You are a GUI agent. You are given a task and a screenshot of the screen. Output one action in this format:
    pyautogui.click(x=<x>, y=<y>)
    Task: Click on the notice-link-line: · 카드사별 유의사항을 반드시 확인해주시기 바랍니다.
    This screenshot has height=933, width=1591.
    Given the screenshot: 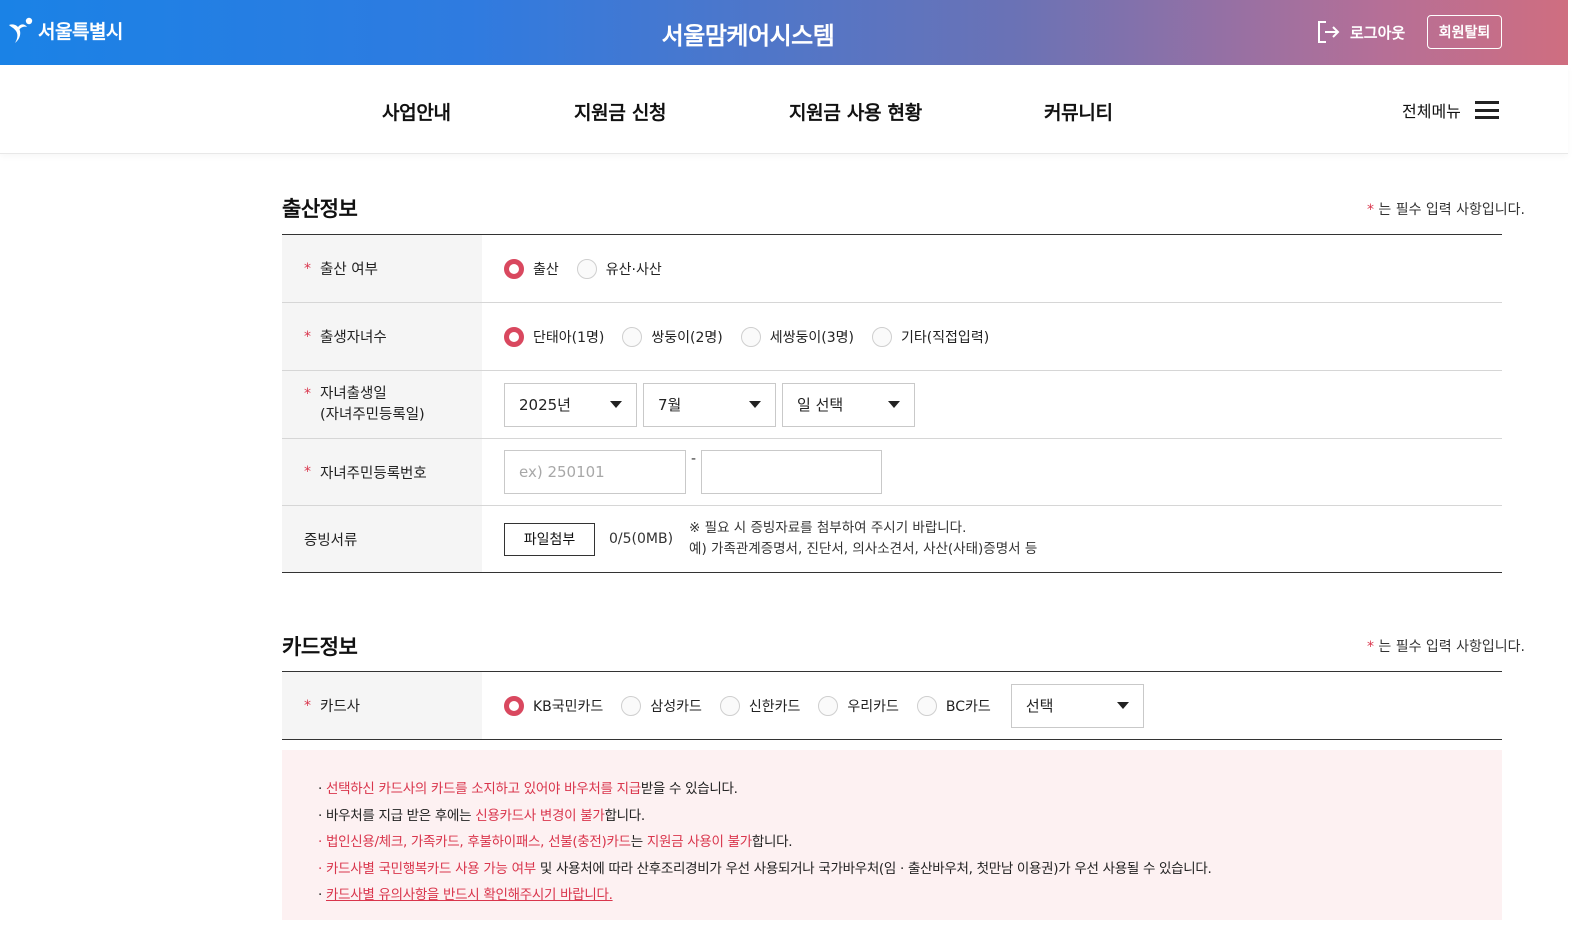 What is the action you would take?
    pyautogui.click(x=465, y=895)
    